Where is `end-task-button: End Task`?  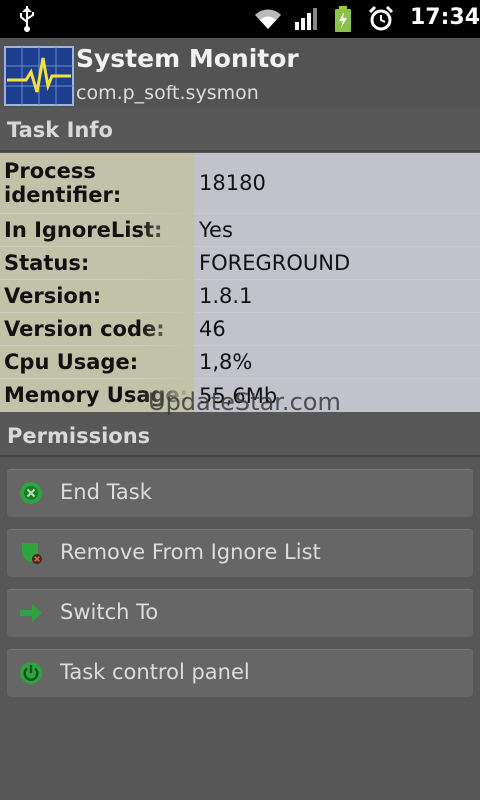
end-task-button: End Task is located at coordinates (240, 493).